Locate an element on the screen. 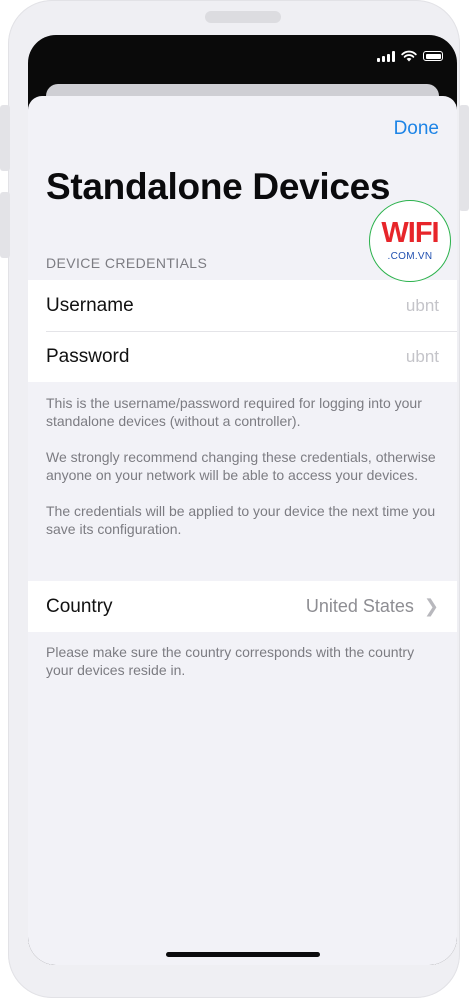  speaker-grille is located at coordinates (243, 17).